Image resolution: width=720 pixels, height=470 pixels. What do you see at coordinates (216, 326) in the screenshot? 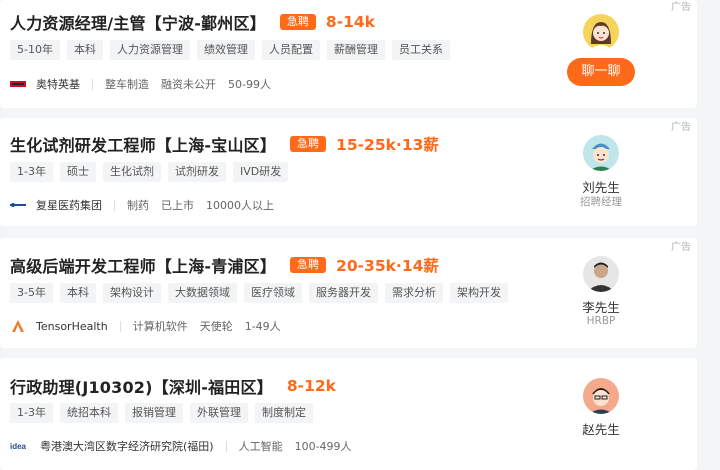
I see `company-funding: 天使轮` at bounding box center [216, 326].